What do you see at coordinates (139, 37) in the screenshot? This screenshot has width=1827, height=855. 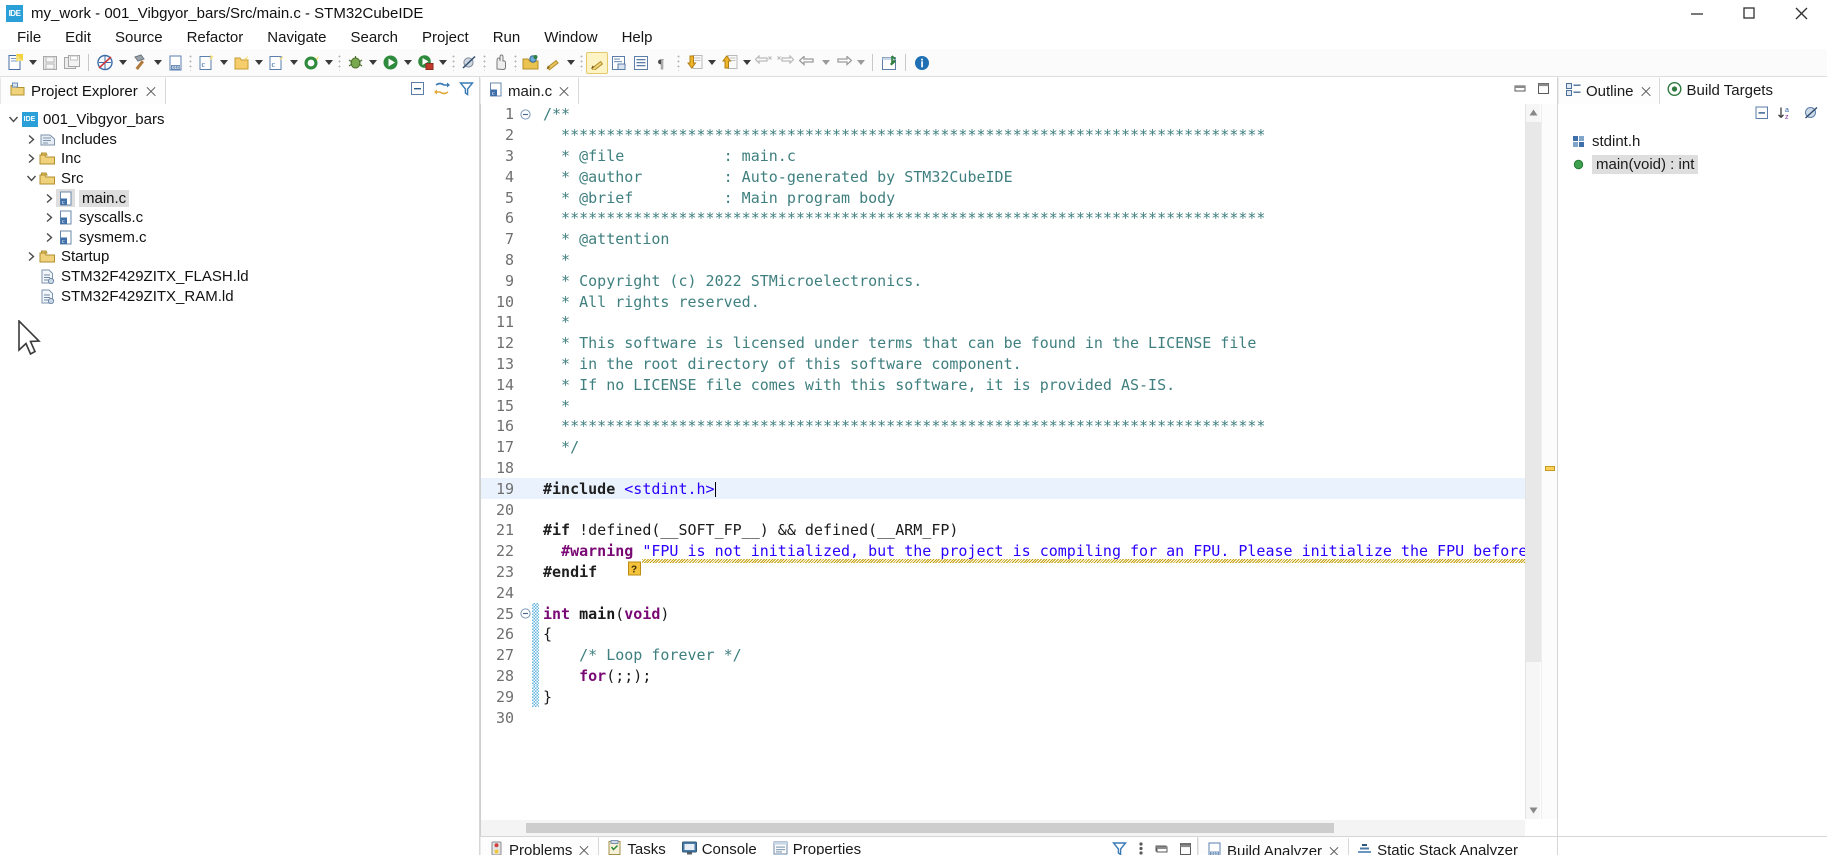 I see `menu-source: Source` at bounding box center [139, 37].